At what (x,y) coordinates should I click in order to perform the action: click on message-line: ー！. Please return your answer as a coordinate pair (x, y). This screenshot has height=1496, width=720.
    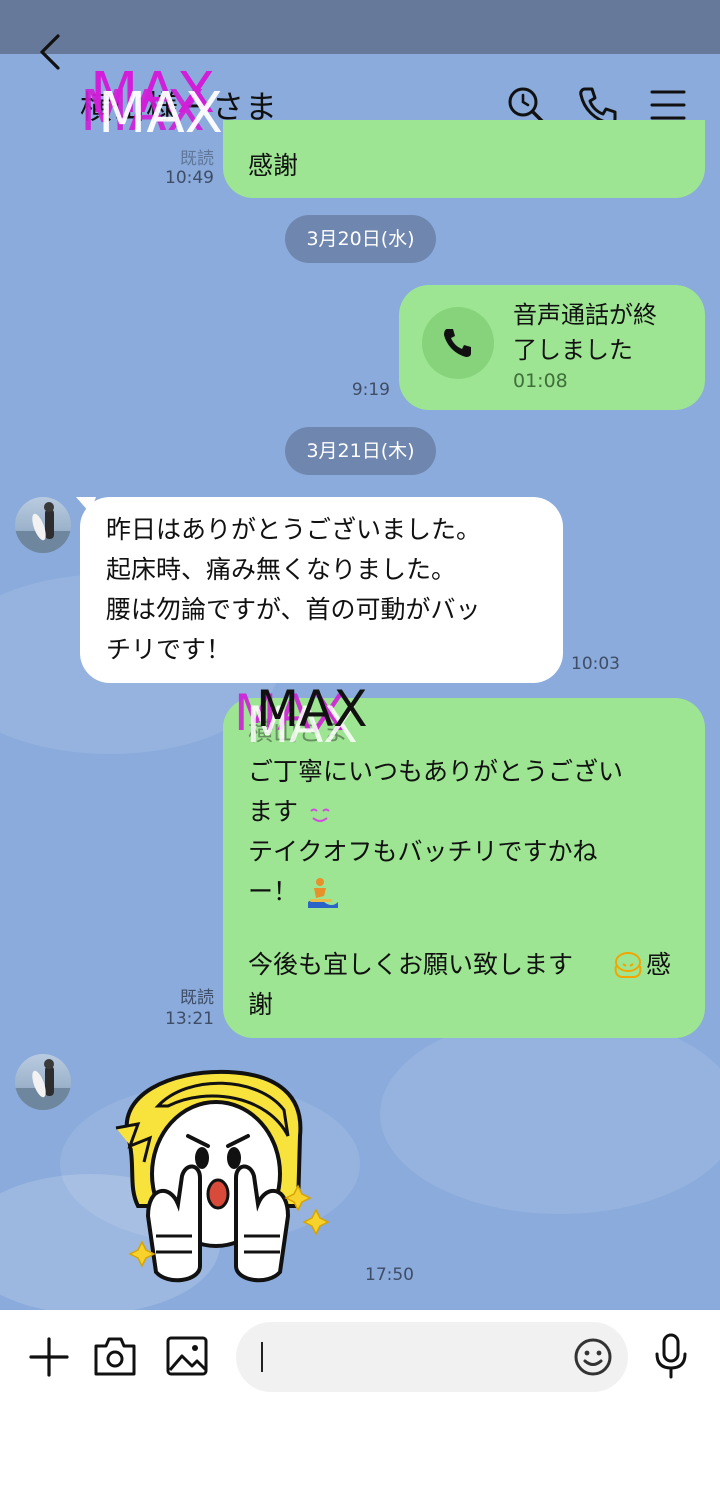
    Looking at the image, I should click on (273, 891).